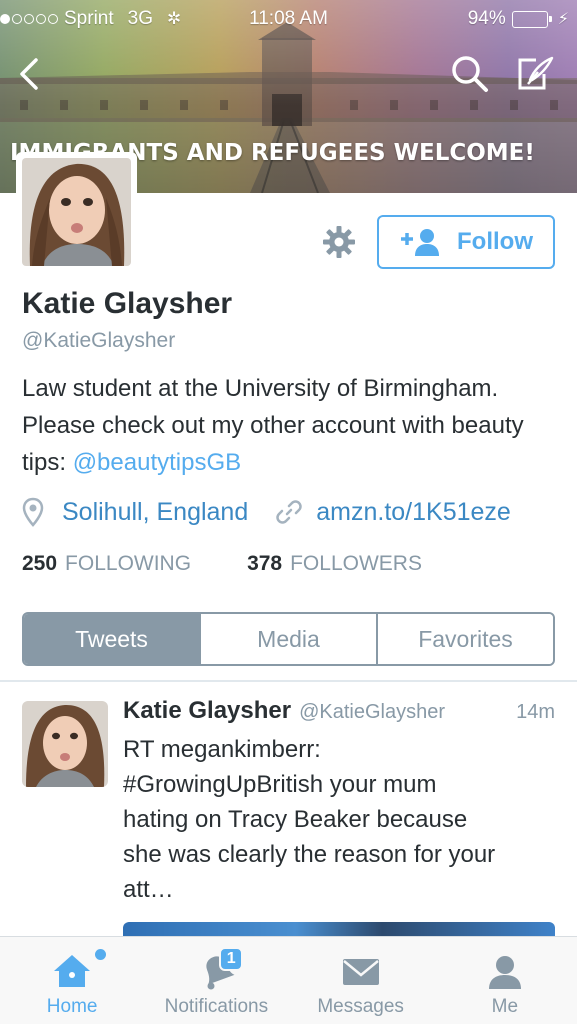  What do you see at coordinates (288, 19) in the screenshot?
I see `status-bar: Sprint 3G ✲ 11:08 AM 94% ⚡` at bounding box center [288, 19].